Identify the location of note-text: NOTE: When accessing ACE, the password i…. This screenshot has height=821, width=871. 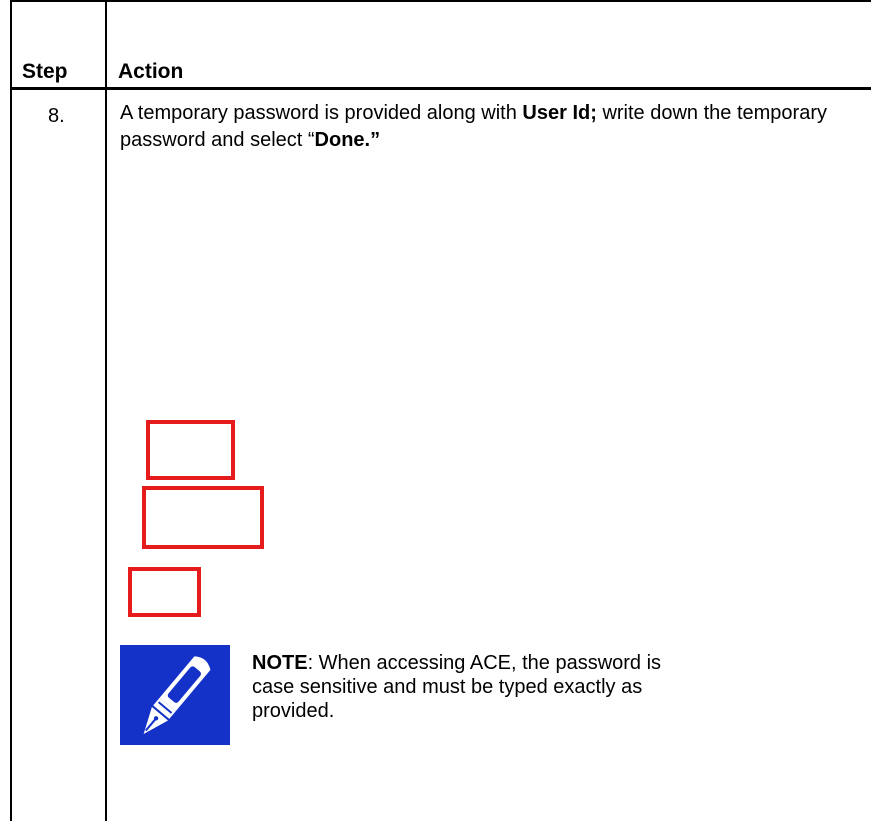
(462, 687).